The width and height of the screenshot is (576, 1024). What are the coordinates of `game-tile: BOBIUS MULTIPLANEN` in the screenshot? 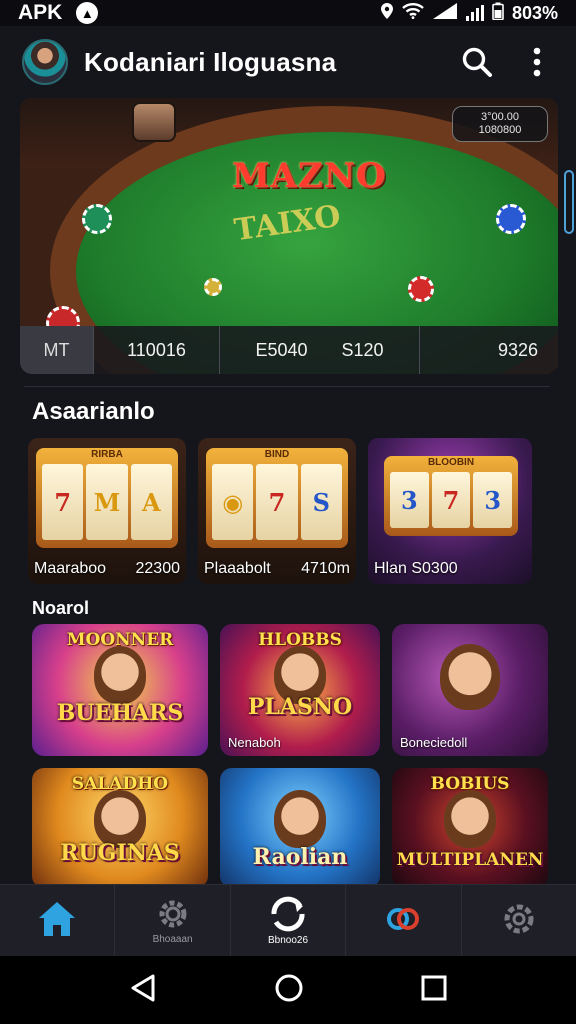 It's located at (470, 828).